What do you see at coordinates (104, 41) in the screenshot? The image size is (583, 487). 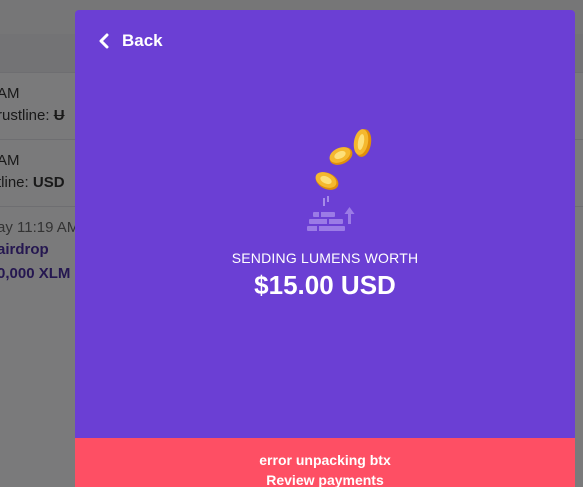 I see `chevron-left-icon` at bounding box center [104, 41].